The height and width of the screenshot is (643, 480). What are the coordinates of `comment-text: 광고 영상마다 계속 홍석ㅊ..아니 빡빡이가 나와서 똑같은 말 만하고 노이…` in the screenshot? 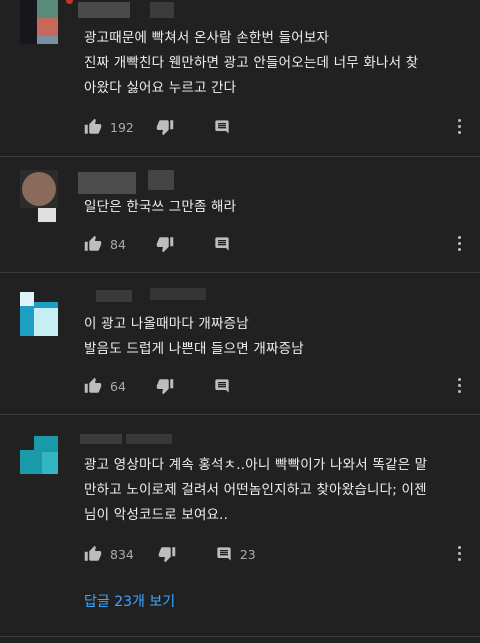 It's located at (256, 490).